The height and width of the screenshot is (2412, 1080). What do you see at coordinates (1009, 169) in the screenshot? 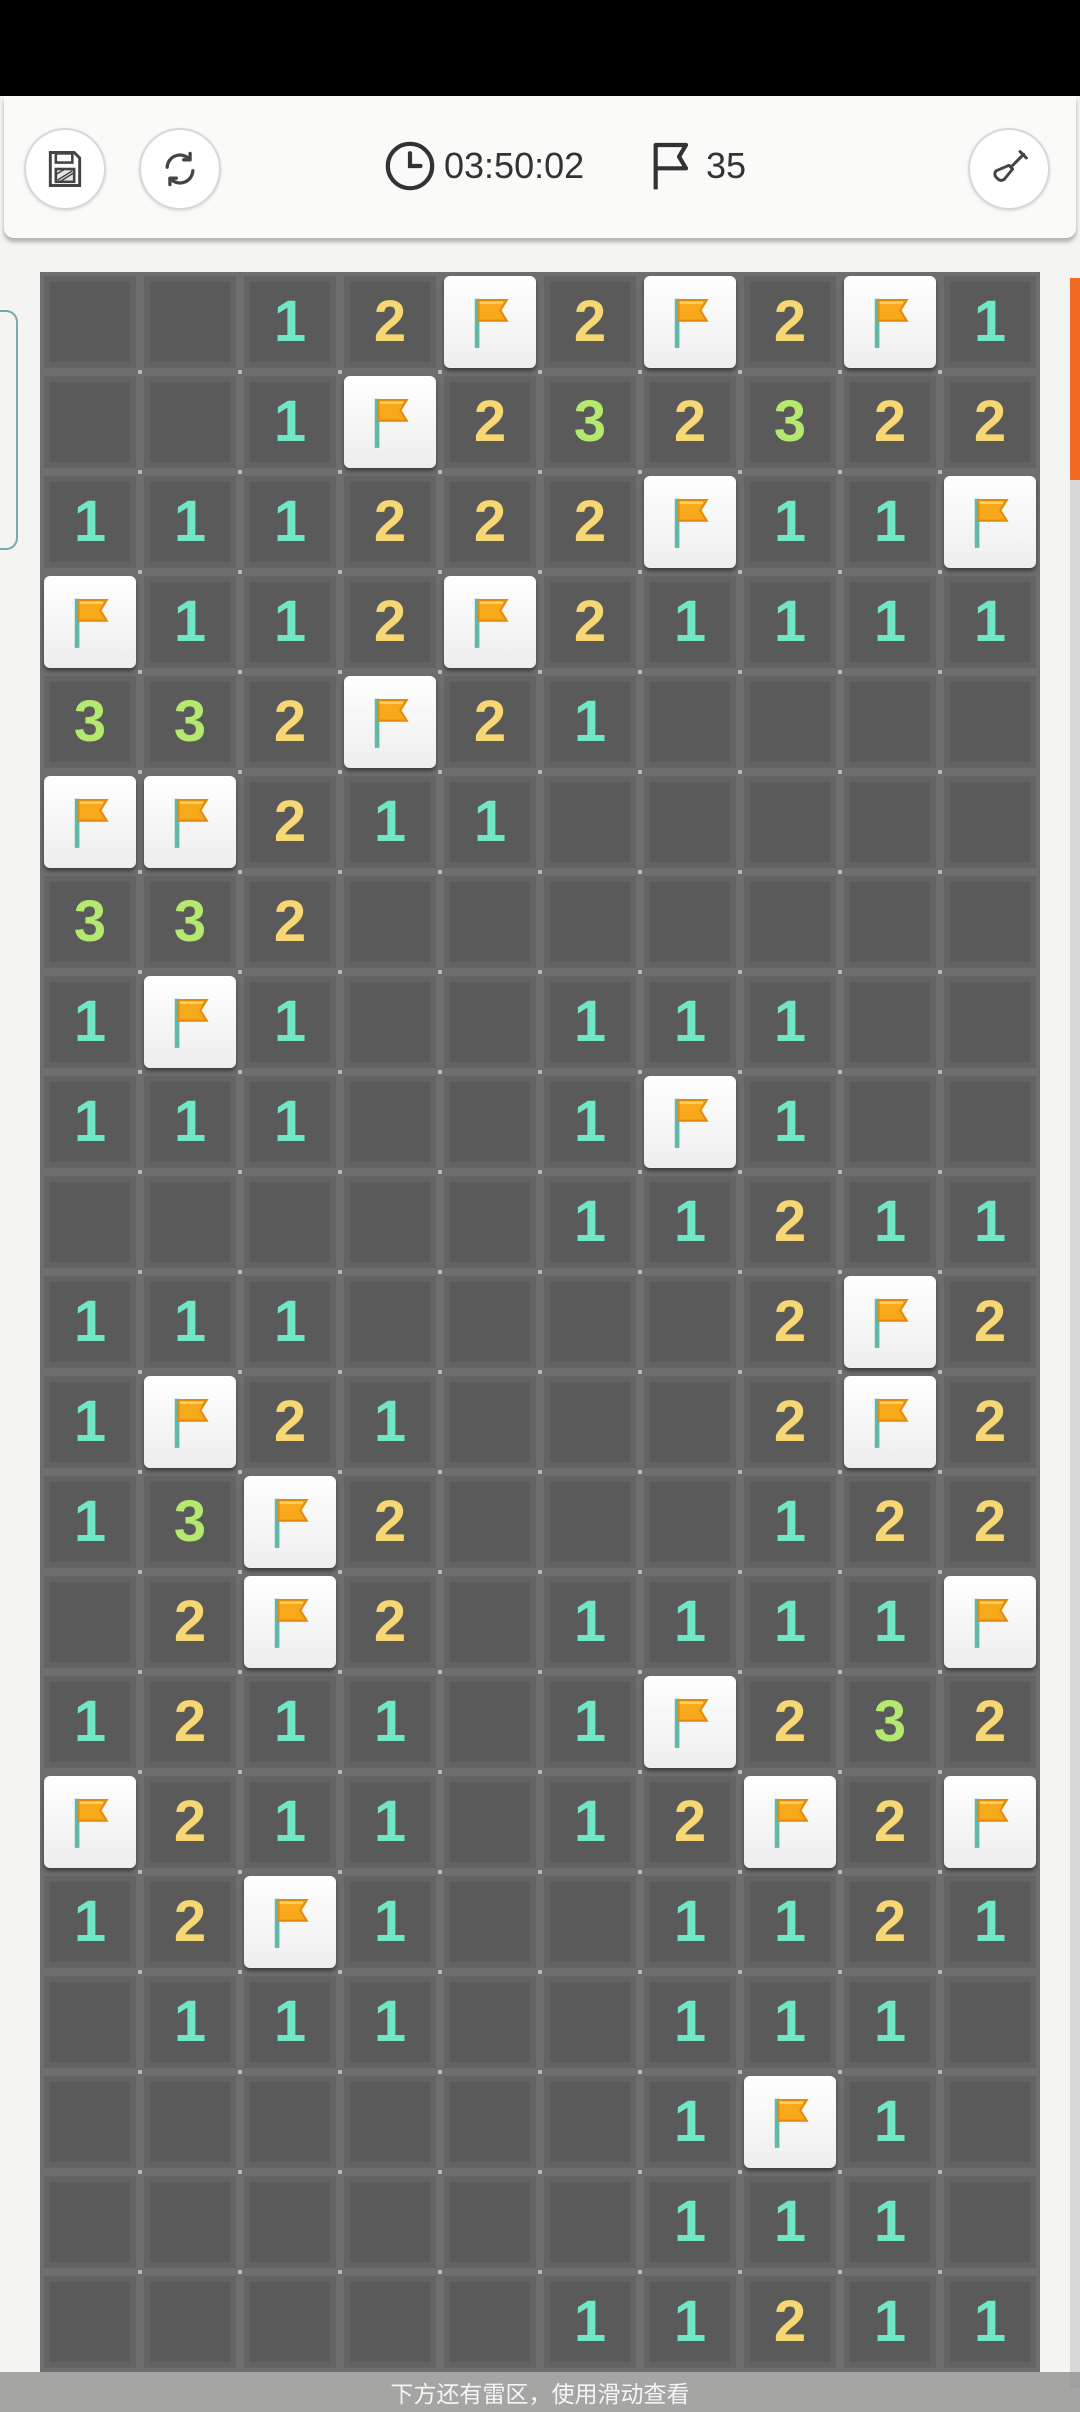
I see `dig-mode-button` at bounding box center [1009, 169].